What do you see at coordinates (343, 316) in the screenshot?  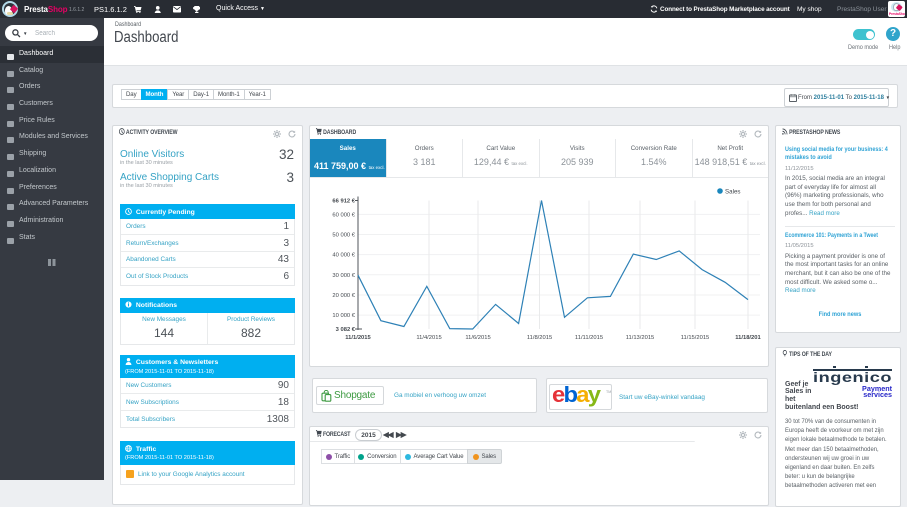 I see `svg-text: 10 000 €` at bounding box center [343, 316].